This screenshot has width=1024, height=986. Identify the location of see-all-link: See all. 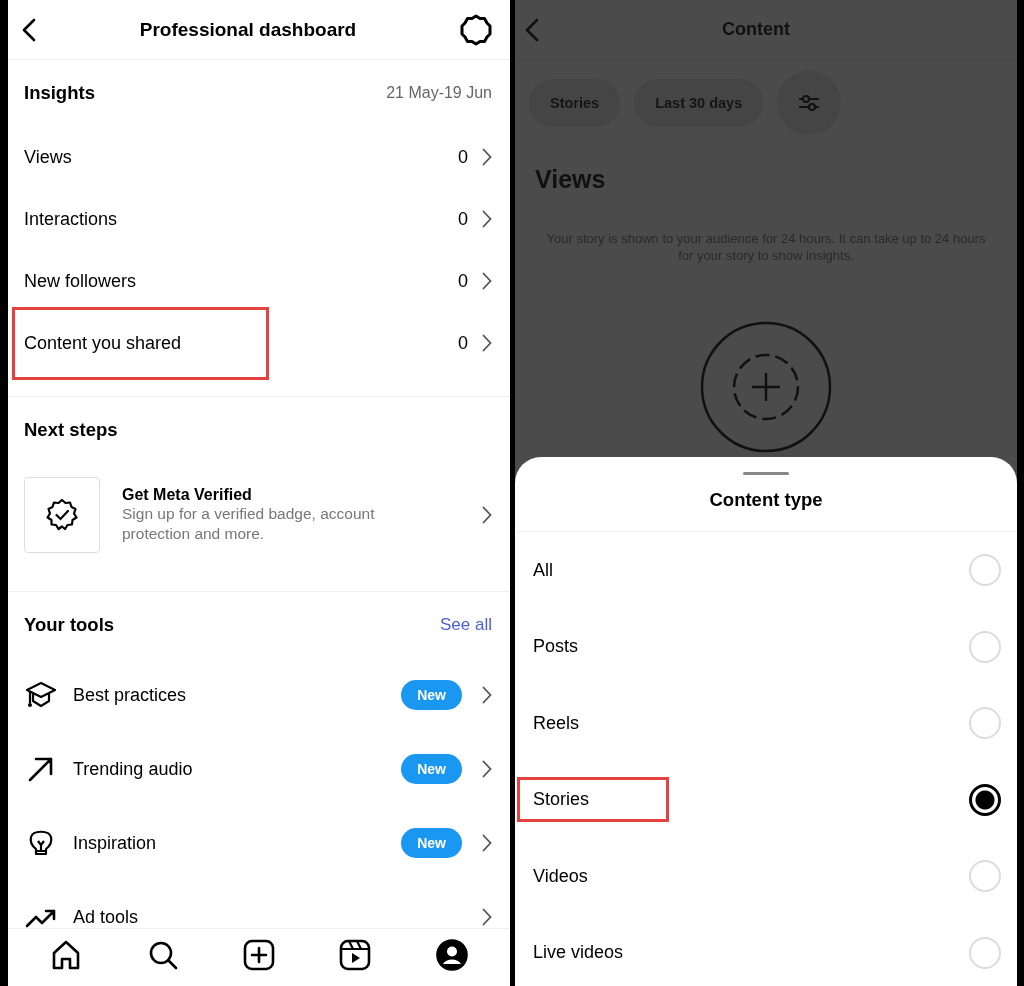
(466, 625).